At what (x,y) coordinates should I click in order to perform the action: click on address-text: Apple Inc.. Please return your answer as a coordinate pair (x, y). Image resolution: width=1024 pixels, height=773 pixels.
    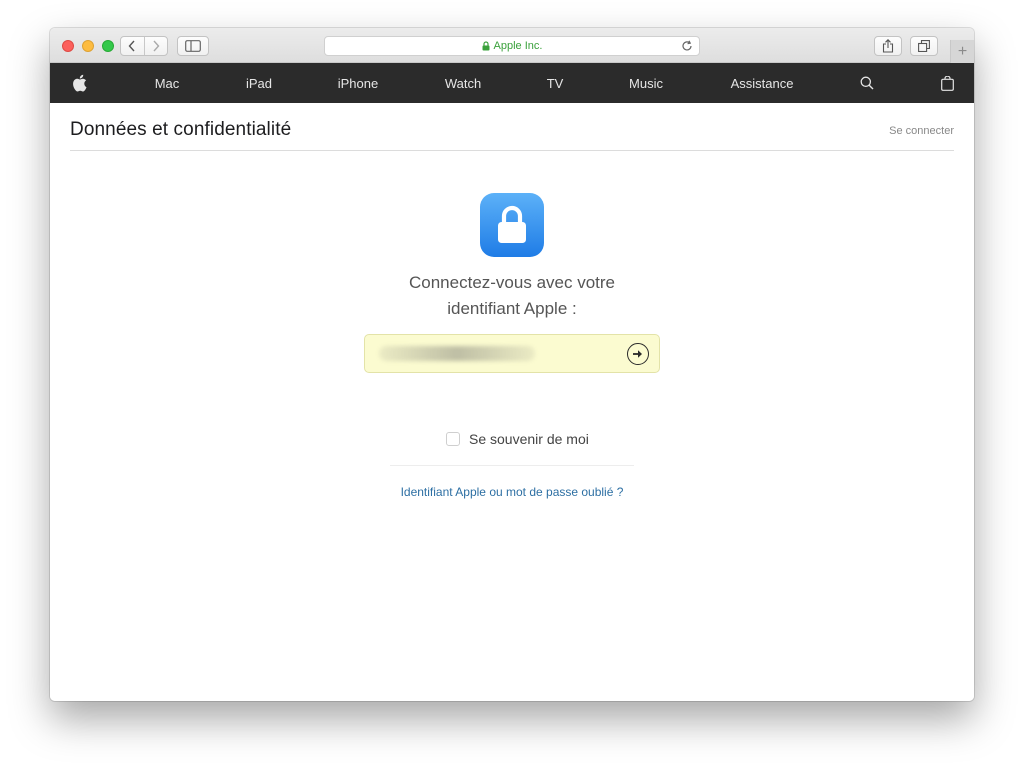
    Looking at the image, I should click on (518, 46).